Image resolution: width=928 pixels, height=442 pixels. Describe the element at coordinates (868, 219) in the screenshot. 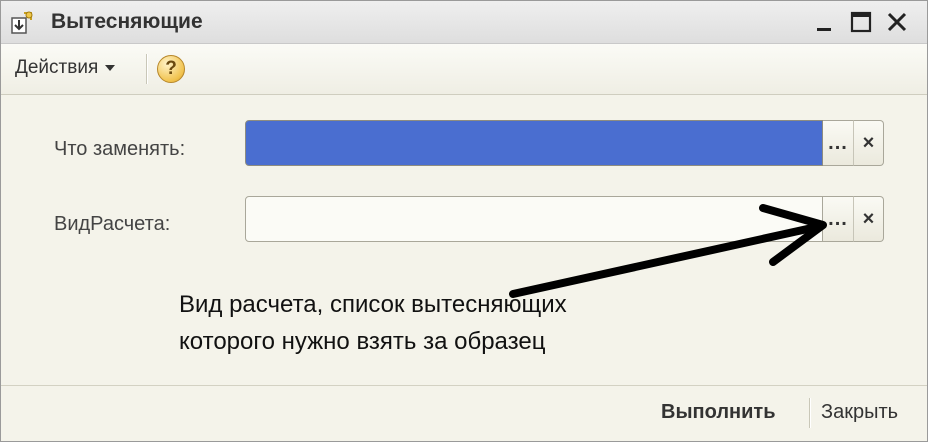

I see `calc-type-clear-button: ×` at that location.